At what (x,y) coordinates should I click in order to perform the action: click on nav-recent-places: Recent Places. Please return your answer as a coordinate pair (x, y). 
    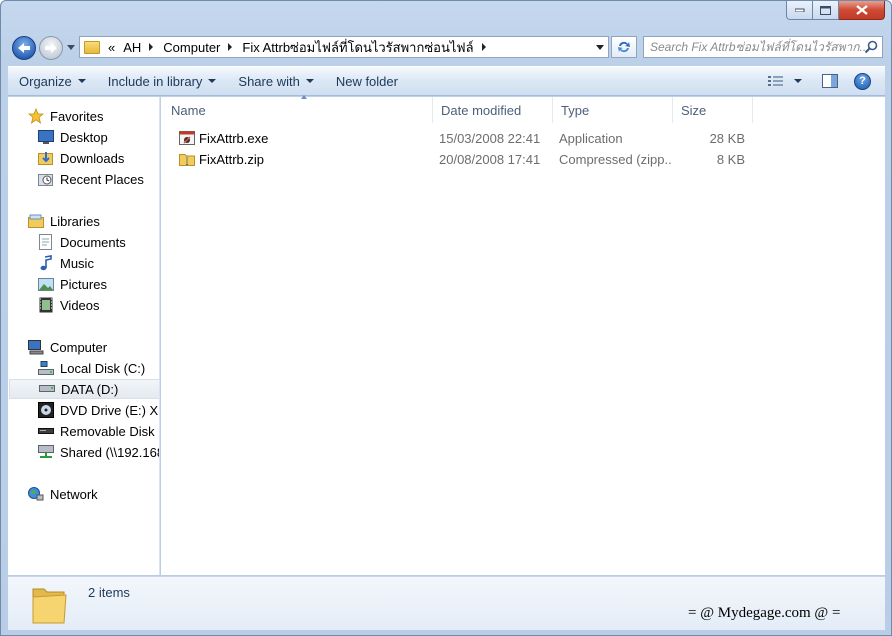
    Looking at the image, I should click on (98, 179).